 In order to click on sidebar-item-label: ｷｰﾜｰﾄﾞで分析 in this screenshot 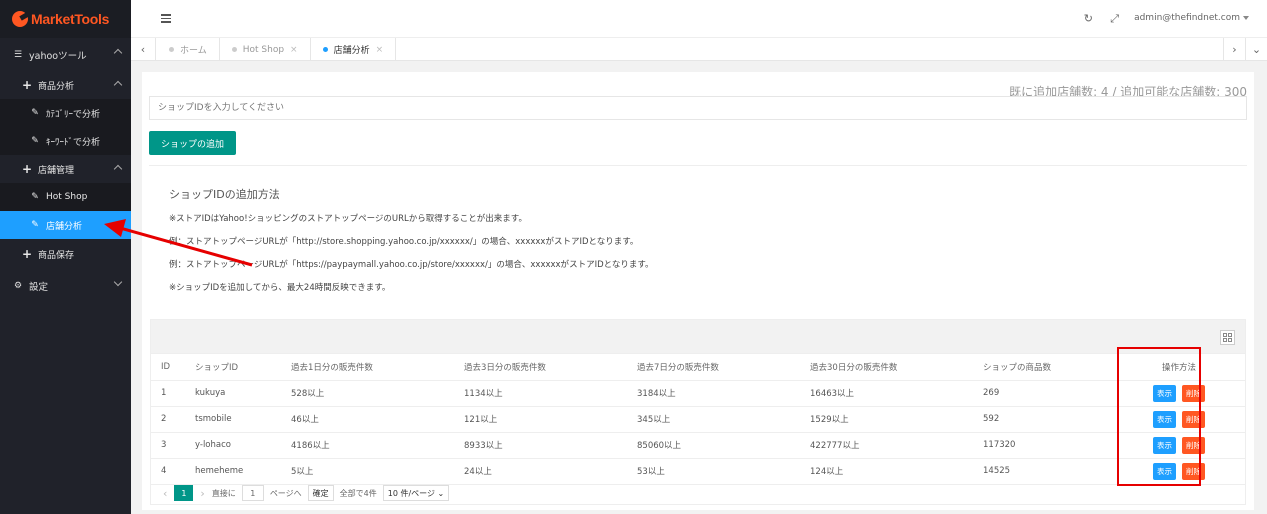, I will do `click(73, 142)`.